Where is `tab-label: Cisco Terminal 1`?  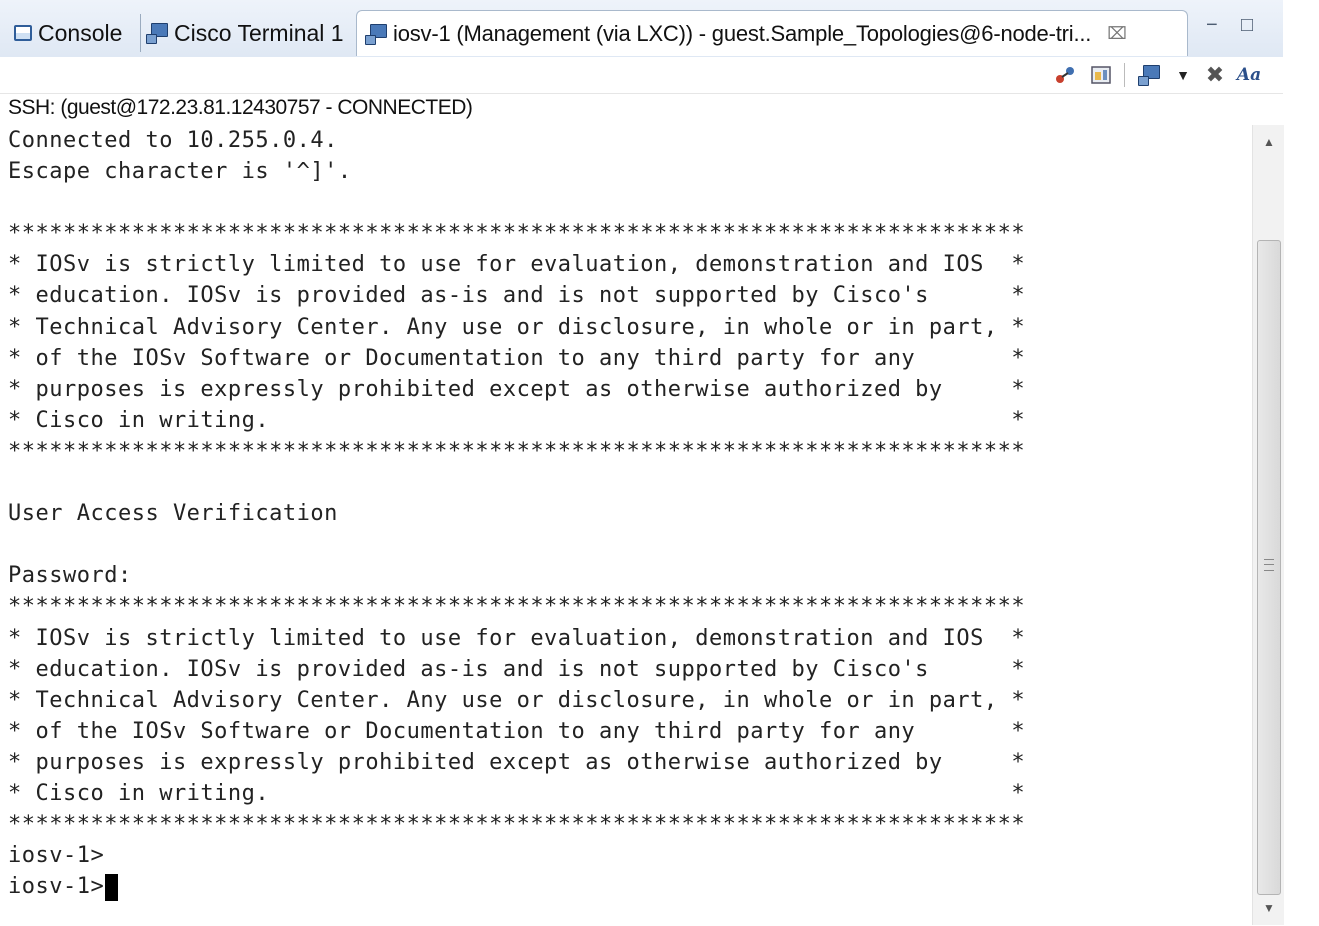
tab-label: Cisco Terminal 1 is located at coordinates (259, 32).